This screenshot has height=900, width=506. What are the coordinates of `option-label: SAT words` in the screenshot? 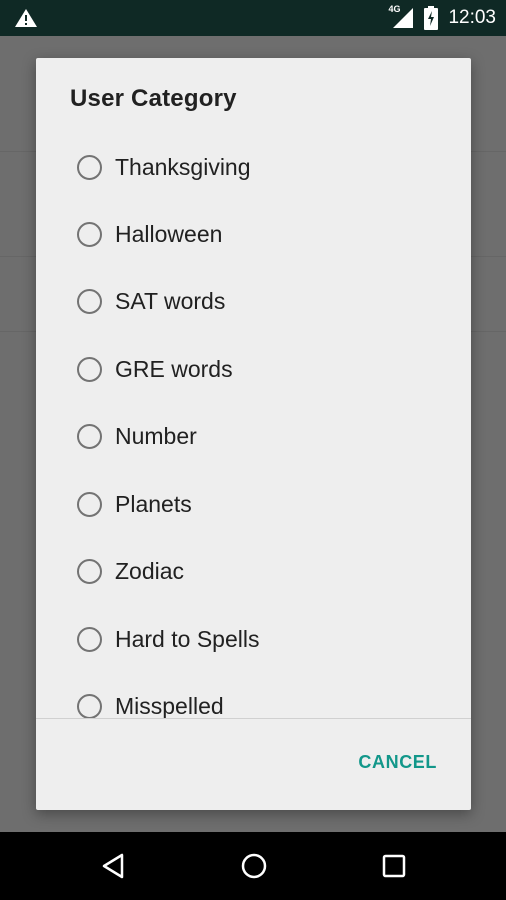 It's located at (170, 301).